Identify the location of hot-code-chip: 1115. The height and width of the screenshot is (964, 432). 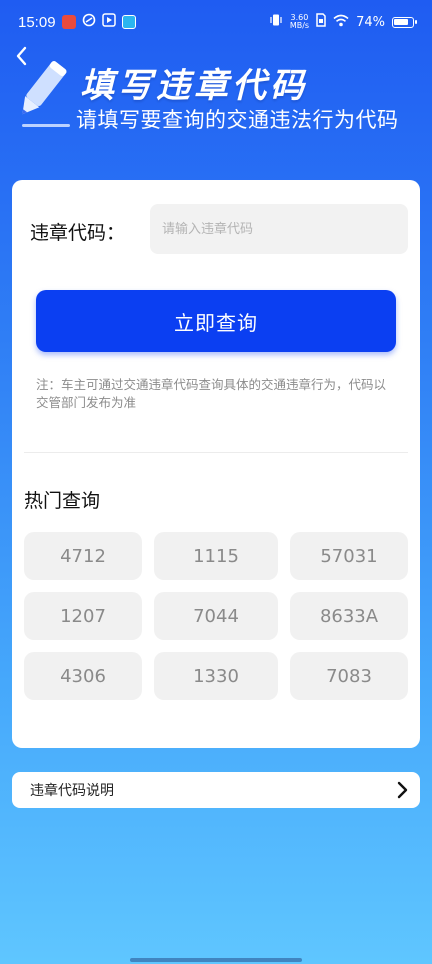
(216, 556).